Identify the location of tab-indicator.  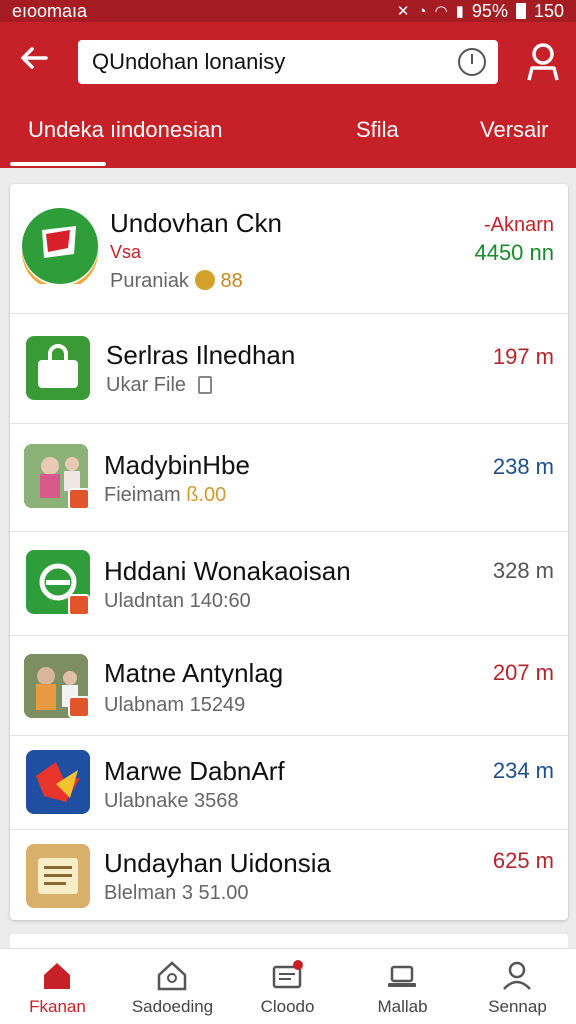
(58, 164).